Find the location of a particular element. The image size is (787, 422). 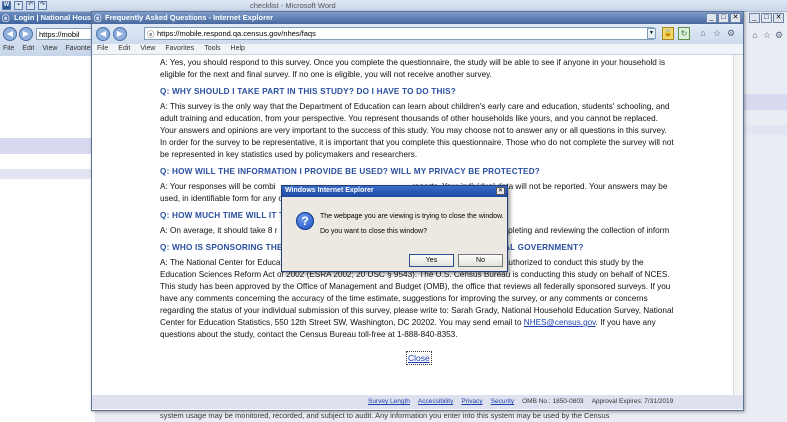

address-dropdown-icon: ▼ is located at coordinates (651, 33).